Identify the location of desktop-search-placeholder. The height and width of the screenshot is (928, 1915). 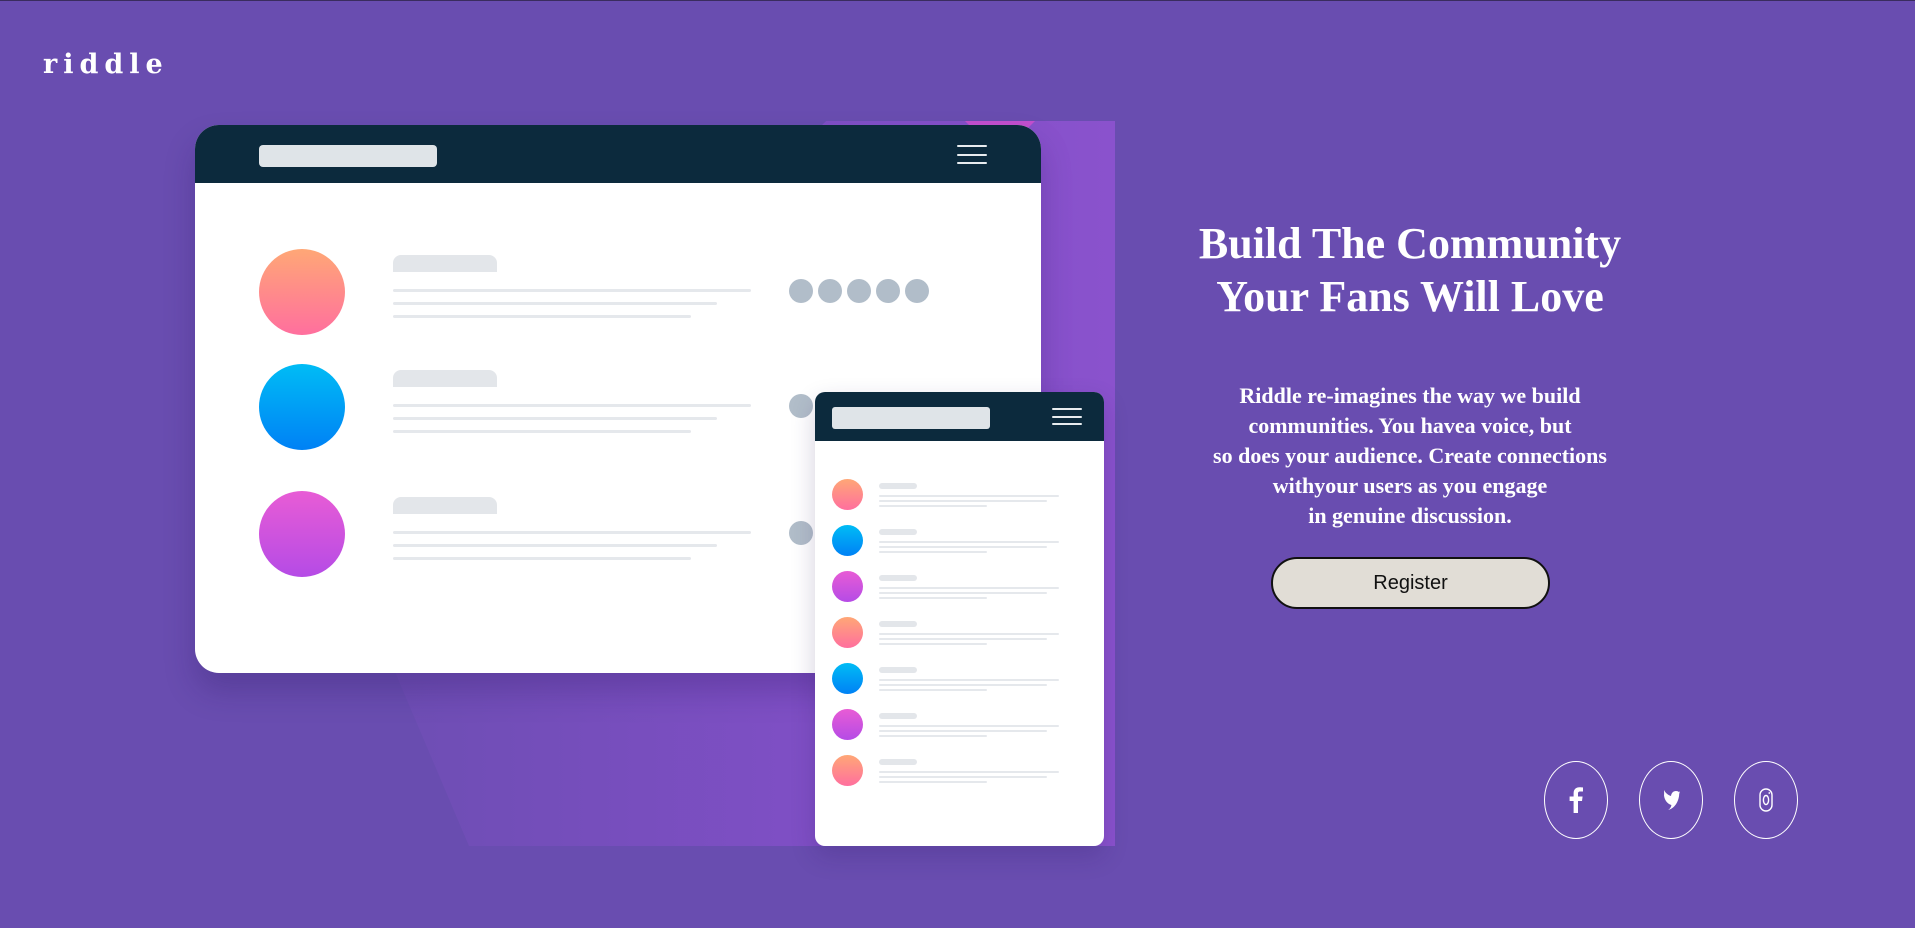
(348, 156).